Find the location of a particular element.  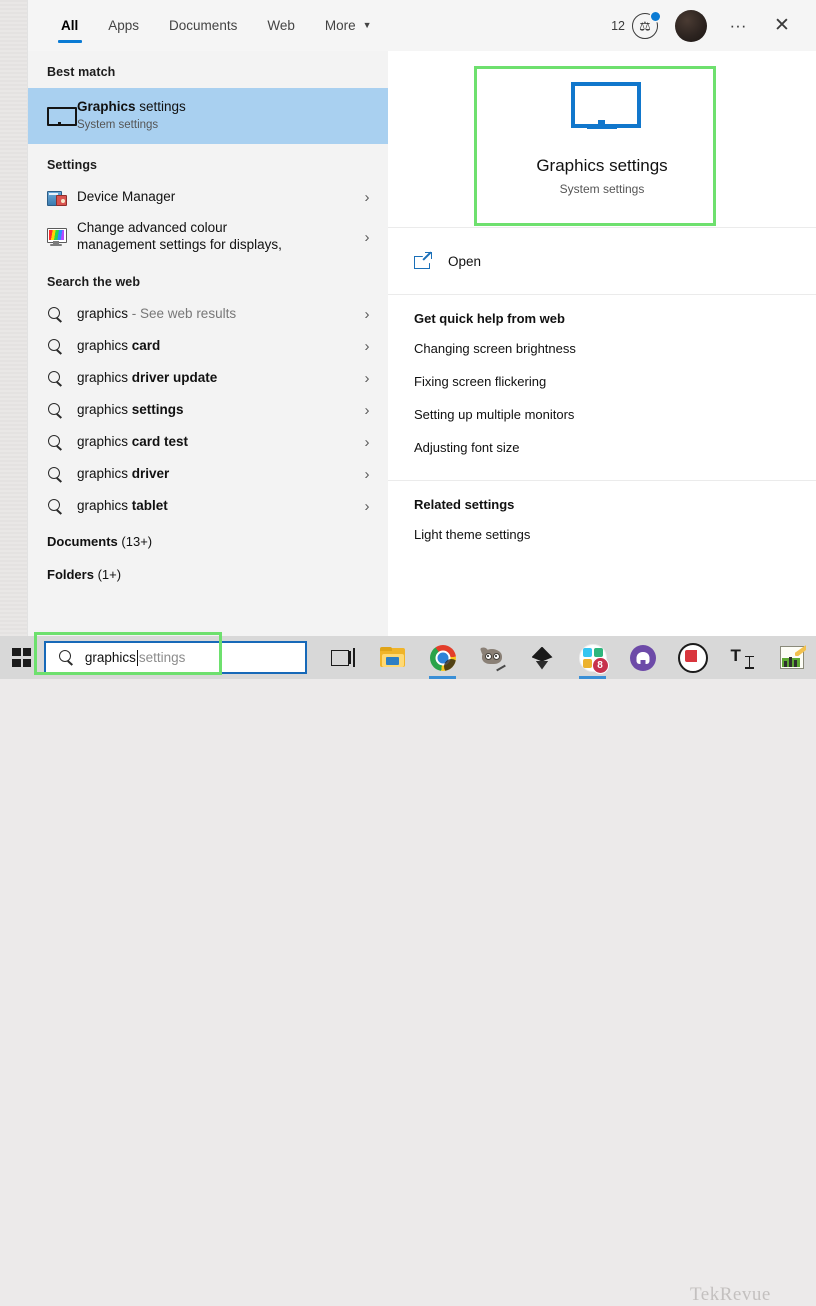

windows-start-icon is located at coordinates (22, 657).